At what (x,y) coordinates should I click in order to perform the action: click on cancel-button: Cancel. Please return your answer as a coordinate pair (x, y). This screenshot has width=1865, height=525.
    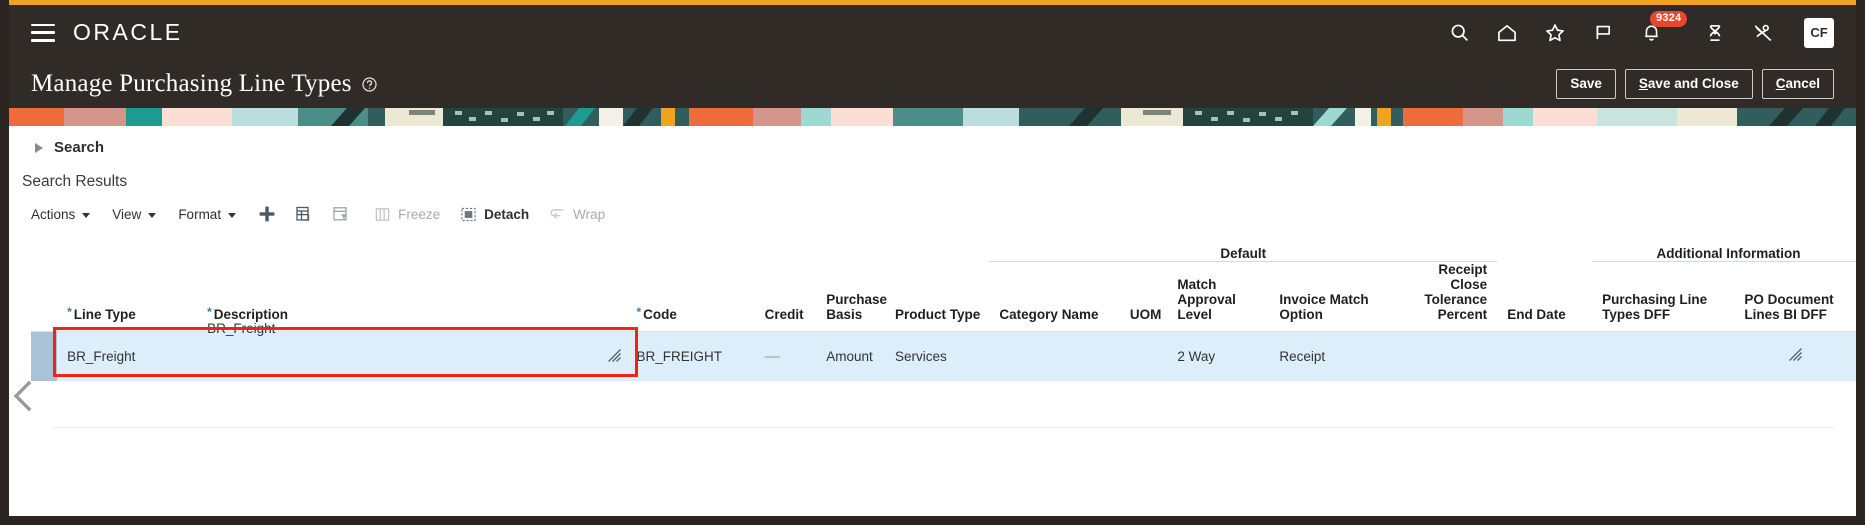
    Looking at the image, I should click on (1797, 84).